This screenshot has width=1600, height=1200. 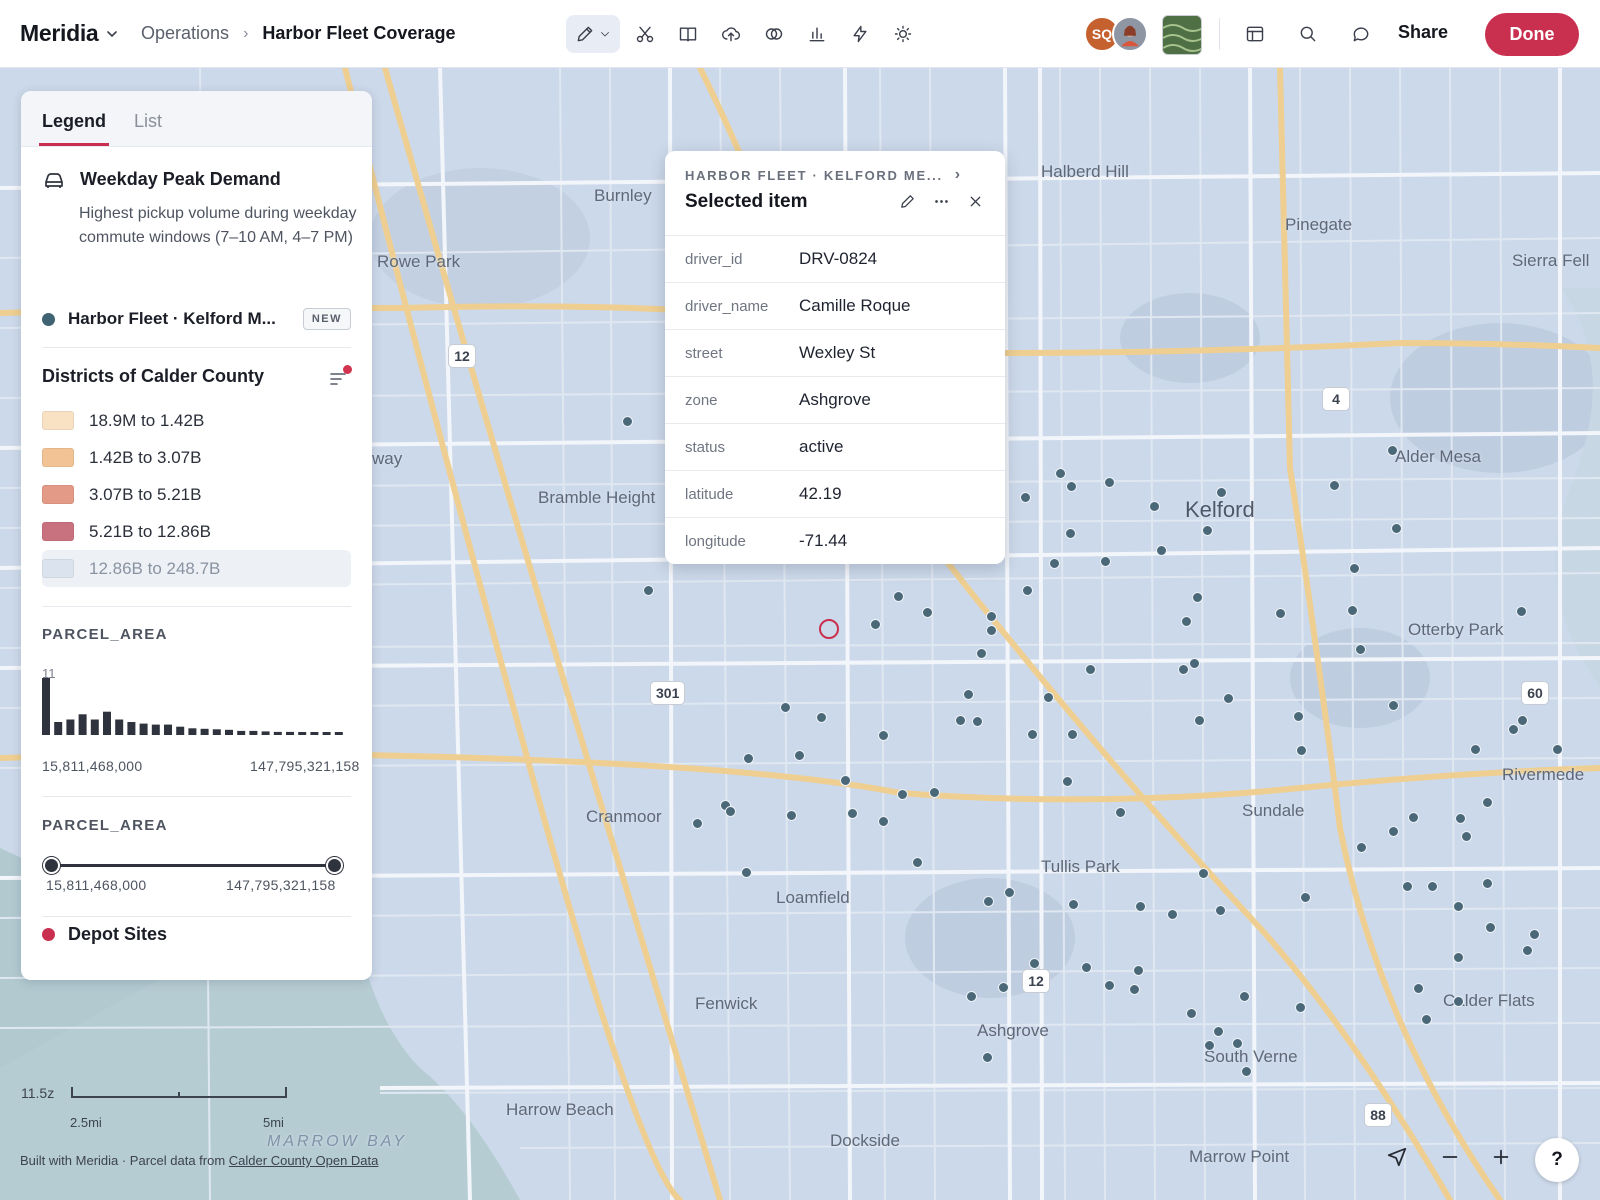 What do you see at coordinates (855, 306) in the screenshot?
I see `attribute-value: Camille Roque` at bounding box center [855, 306].